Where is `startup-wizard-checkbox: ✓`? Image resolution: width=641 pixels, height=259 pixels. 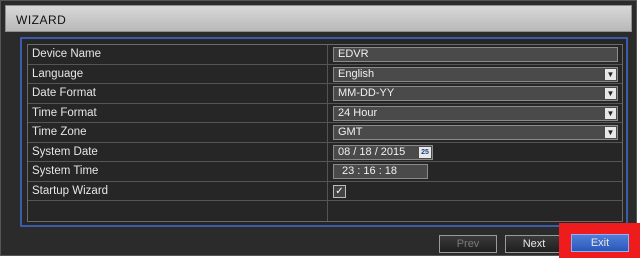
startup-wizard-checkbox: ✓ is located at coordinates (339, 191).